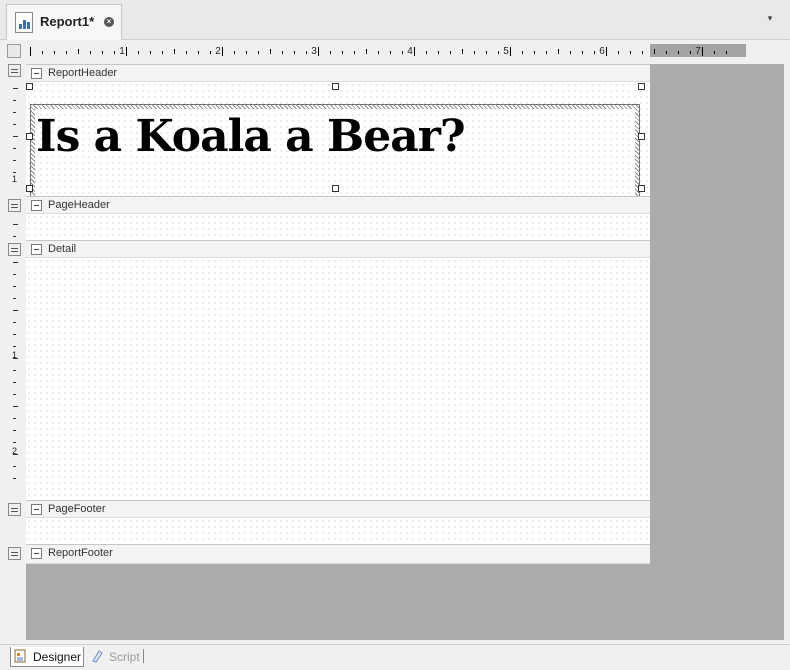 This screenshot has height=670, width=790. Describe the element at coordinates (14, 70) in the screenshot. I see `report-header-band-handle` at that location.